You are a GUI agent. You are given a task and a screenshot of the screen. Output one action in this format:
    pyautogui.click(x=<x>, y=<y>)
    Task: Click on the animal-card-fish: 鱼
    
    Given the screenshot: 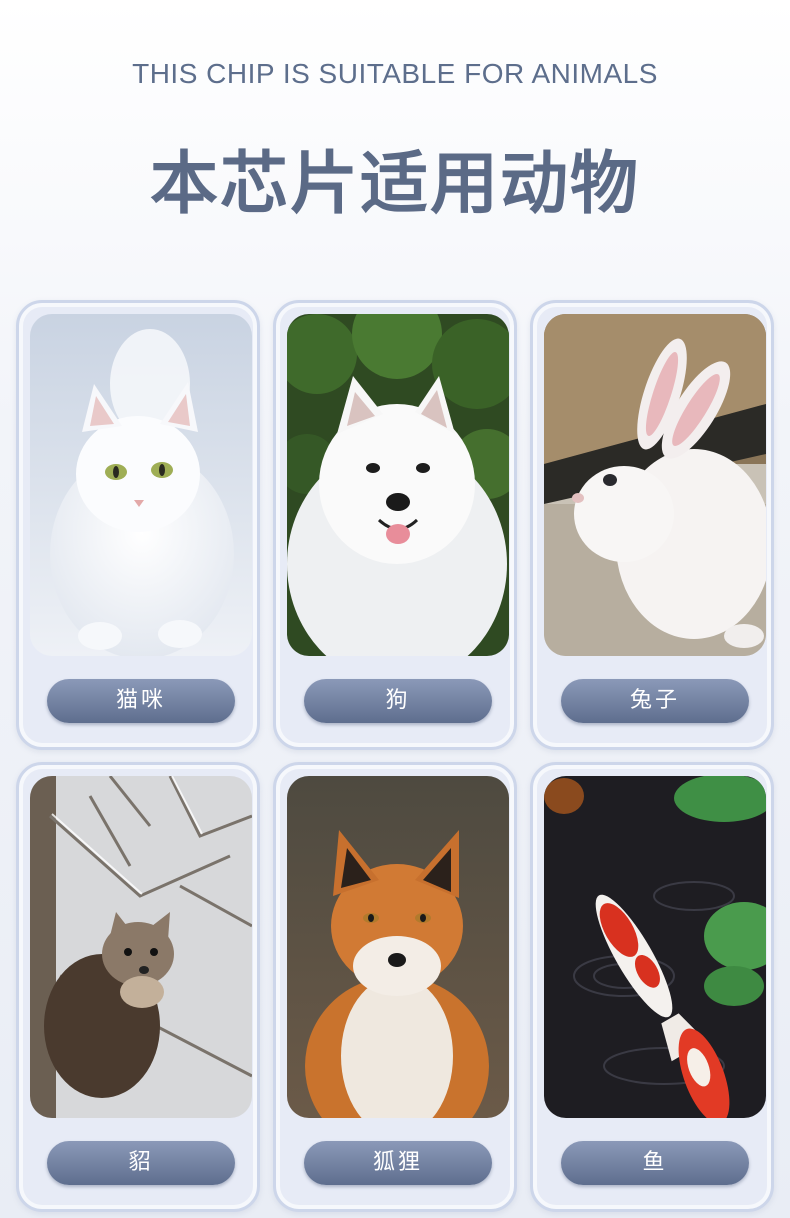 What is the action you would take?
    pyautogui.click(x=652, y=987)
    